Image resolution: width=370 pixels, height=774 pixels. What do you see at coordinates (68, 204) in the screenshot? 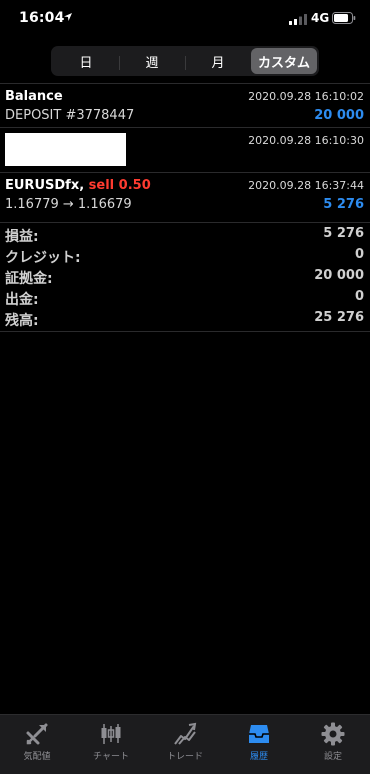
I see `order-prices: 1.16779 → 1.16679` at bounding box center [68, 204].